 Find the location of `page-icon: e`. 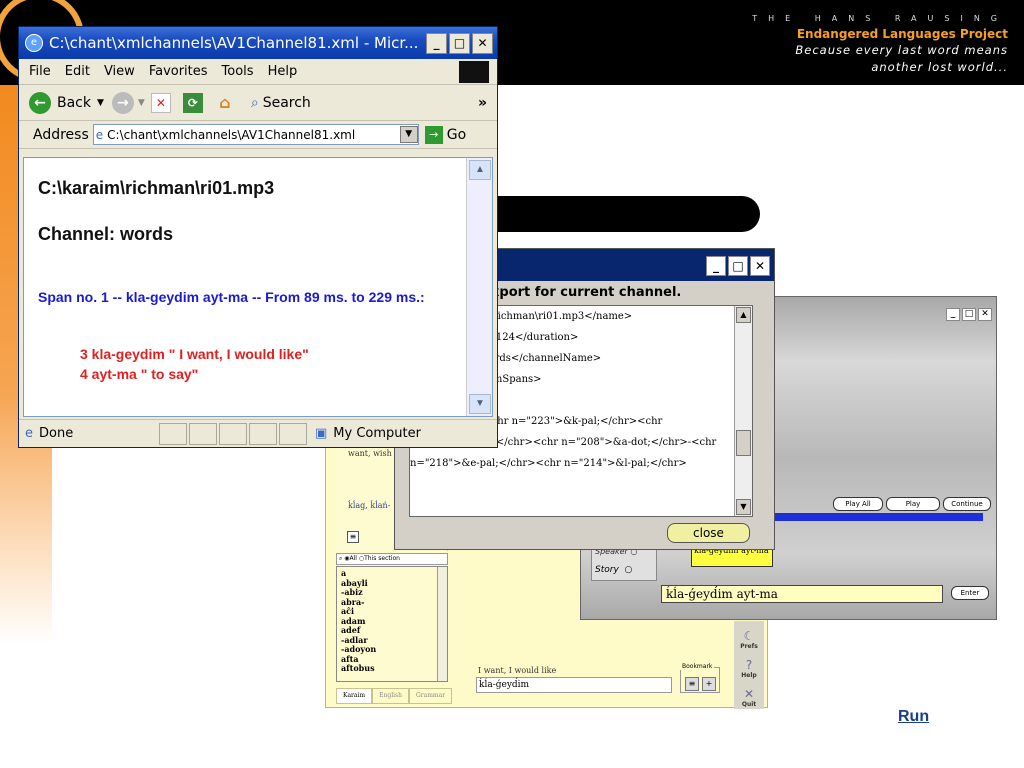

page-icon: e is located at coordinates (99, 134).